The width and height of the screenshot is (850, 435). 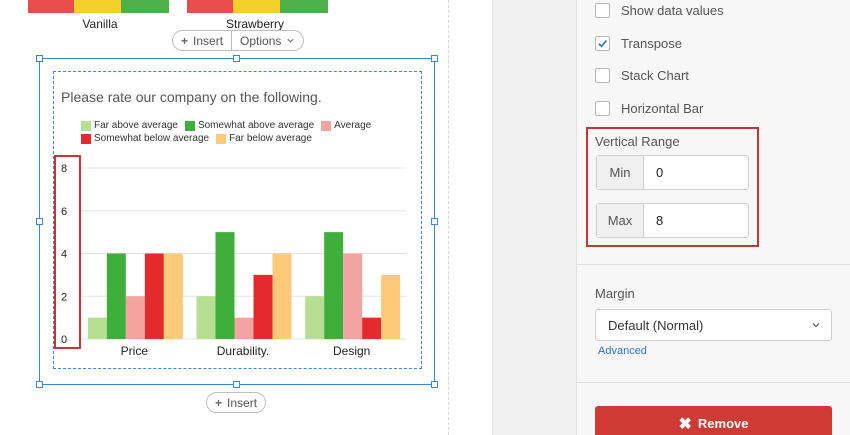 I want to click on checkmark-icon, so click(x=603, y=43).